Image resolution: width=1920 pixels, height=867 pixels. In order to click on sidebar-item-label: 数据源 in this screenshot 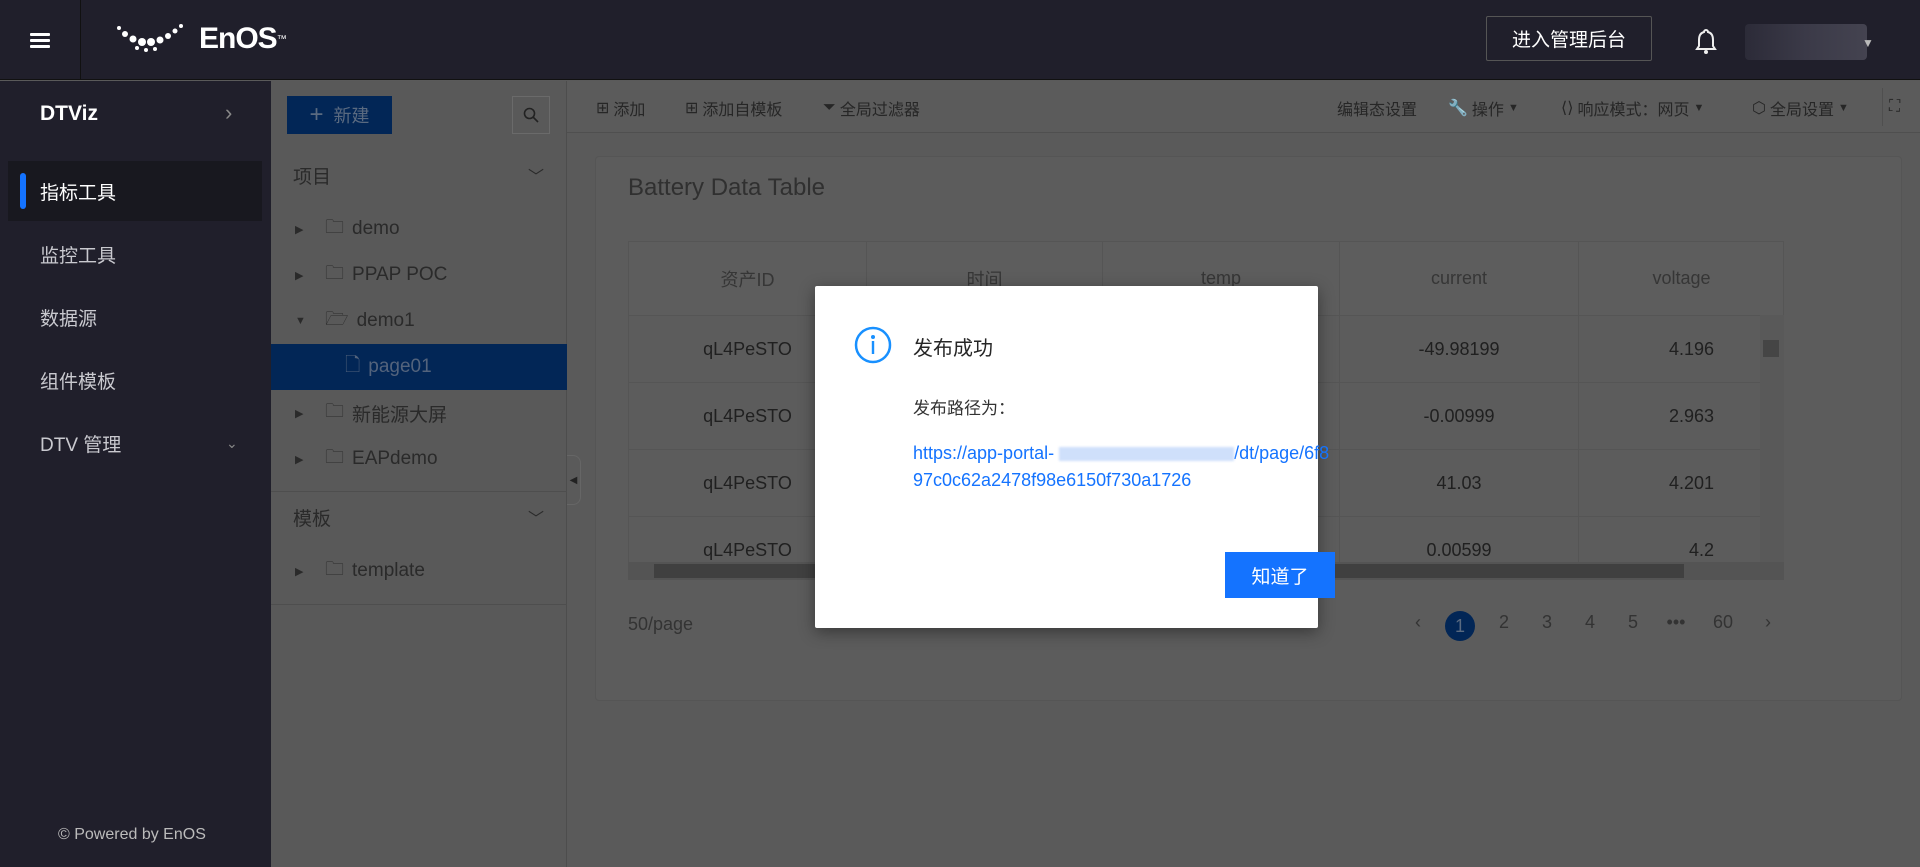, I will do `click(69, 319)`.